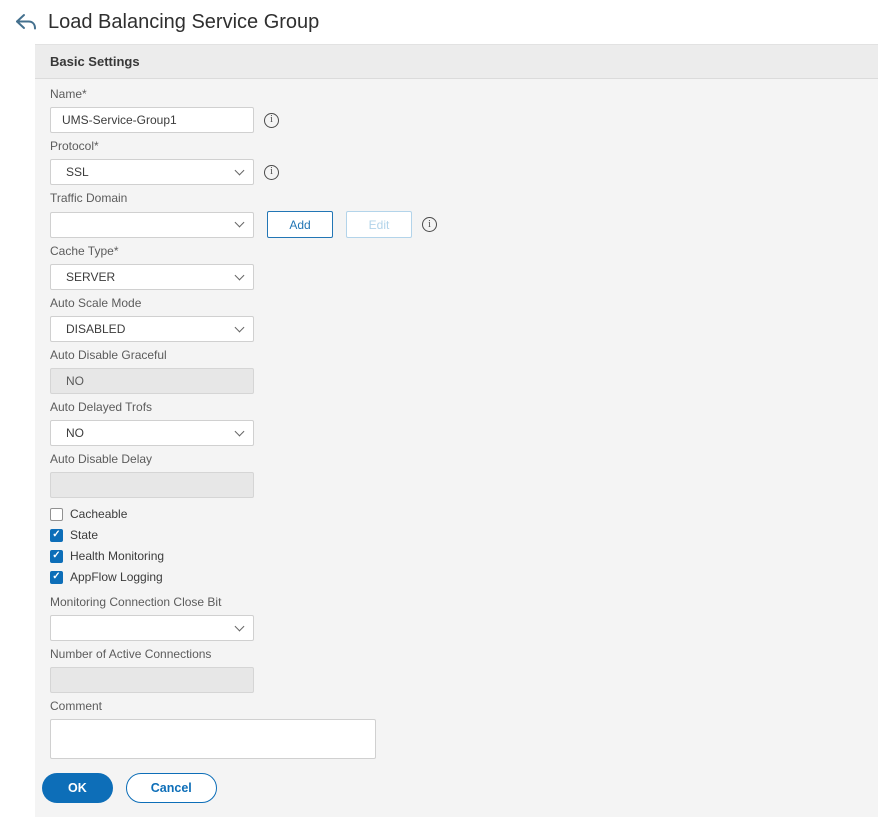 This screenshot has width=878, height=817. Describe the element at coordinates (96, 329) in the screenshot. I see `auto-scale-mode-value: DISABLED` at that location.